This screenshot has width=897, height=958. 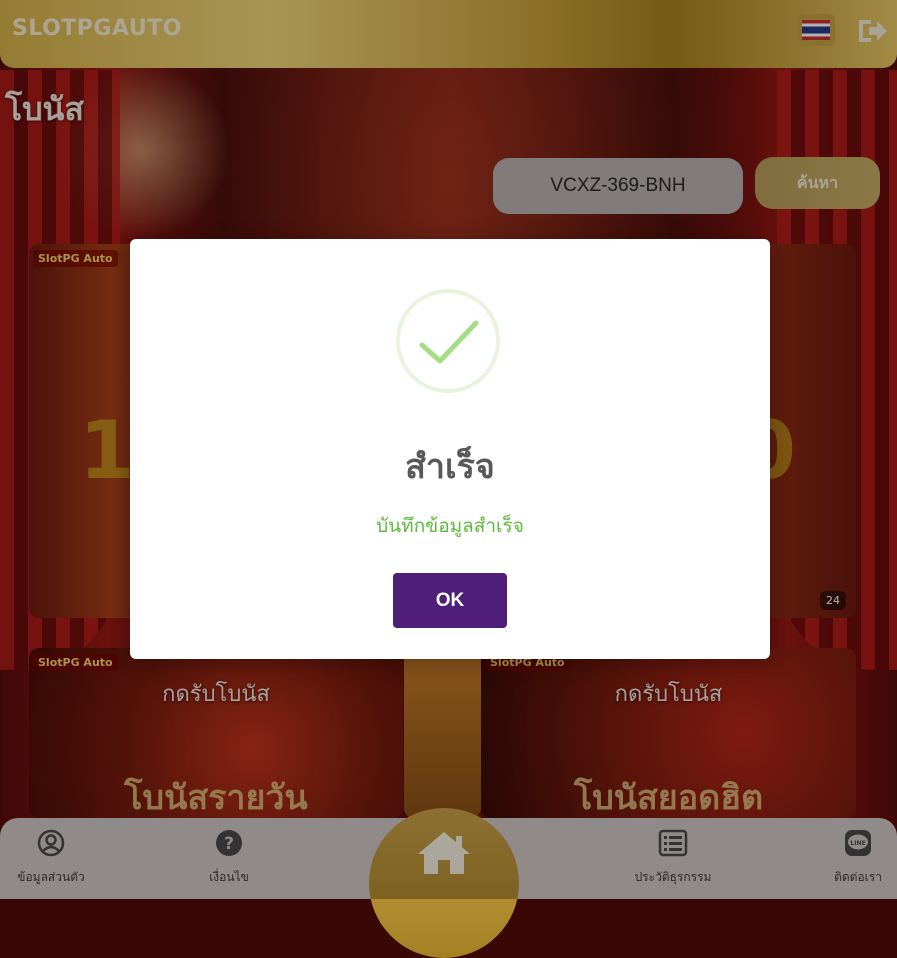 I want to click on ok-button: OK, so click(x=450, y=600).